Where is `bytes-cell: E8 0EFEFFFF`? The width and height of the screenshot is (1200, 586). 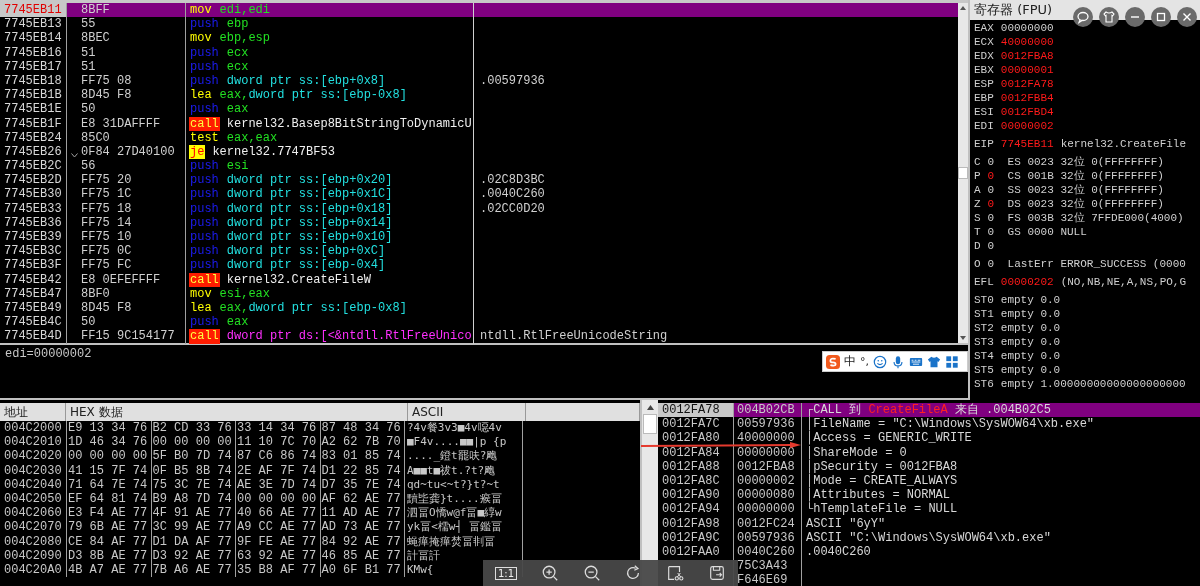 bytes-cell: E8 0EFEFFFF is located at coordinates (133, 279).